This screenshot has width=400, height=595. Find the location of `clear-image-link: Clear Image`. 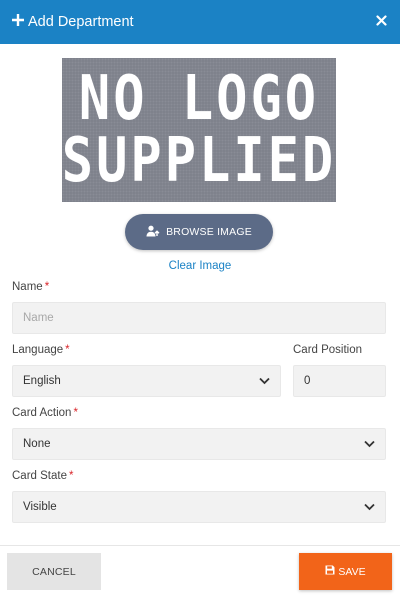

clear-image-link: Clear Image is located at coordinates (200, 266).